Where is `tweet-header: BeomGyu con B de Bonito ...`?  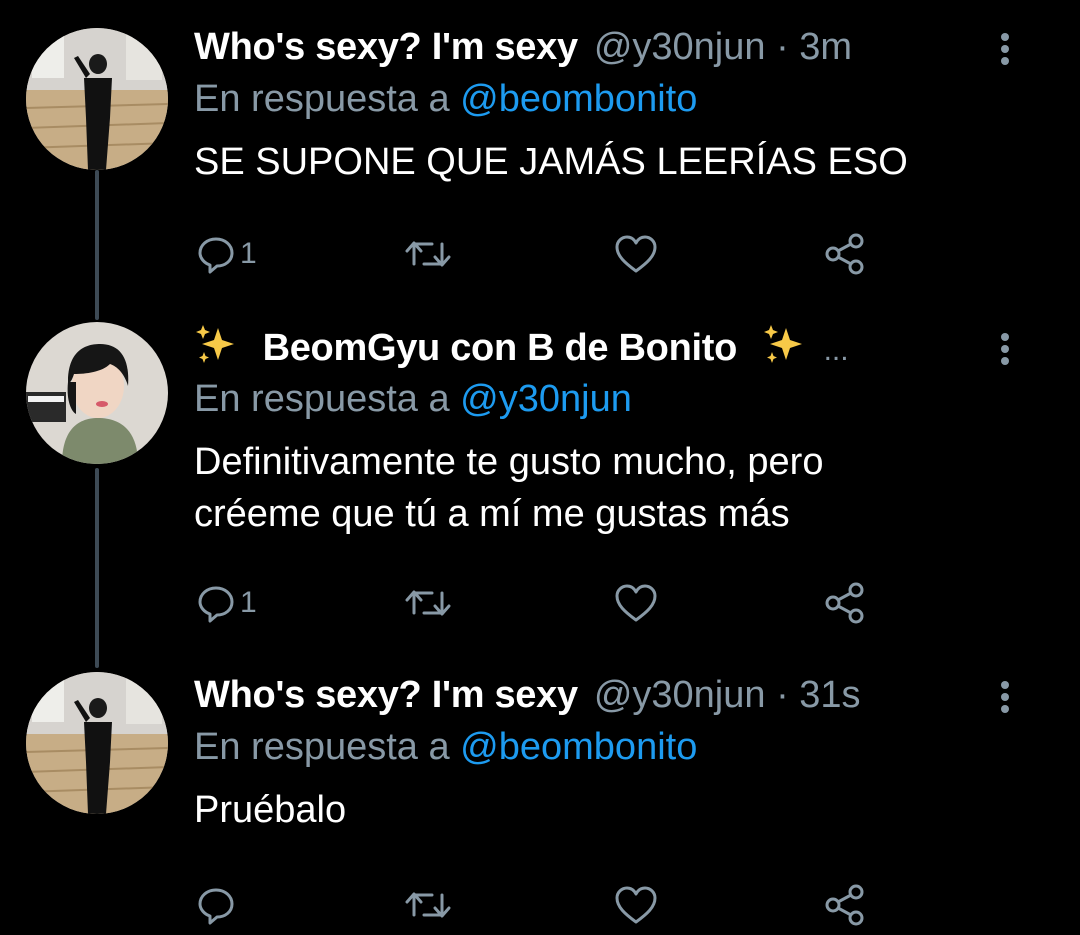 tweet-header: BeomGyu con B de Bonito ... is located at coordinates (521, 347).